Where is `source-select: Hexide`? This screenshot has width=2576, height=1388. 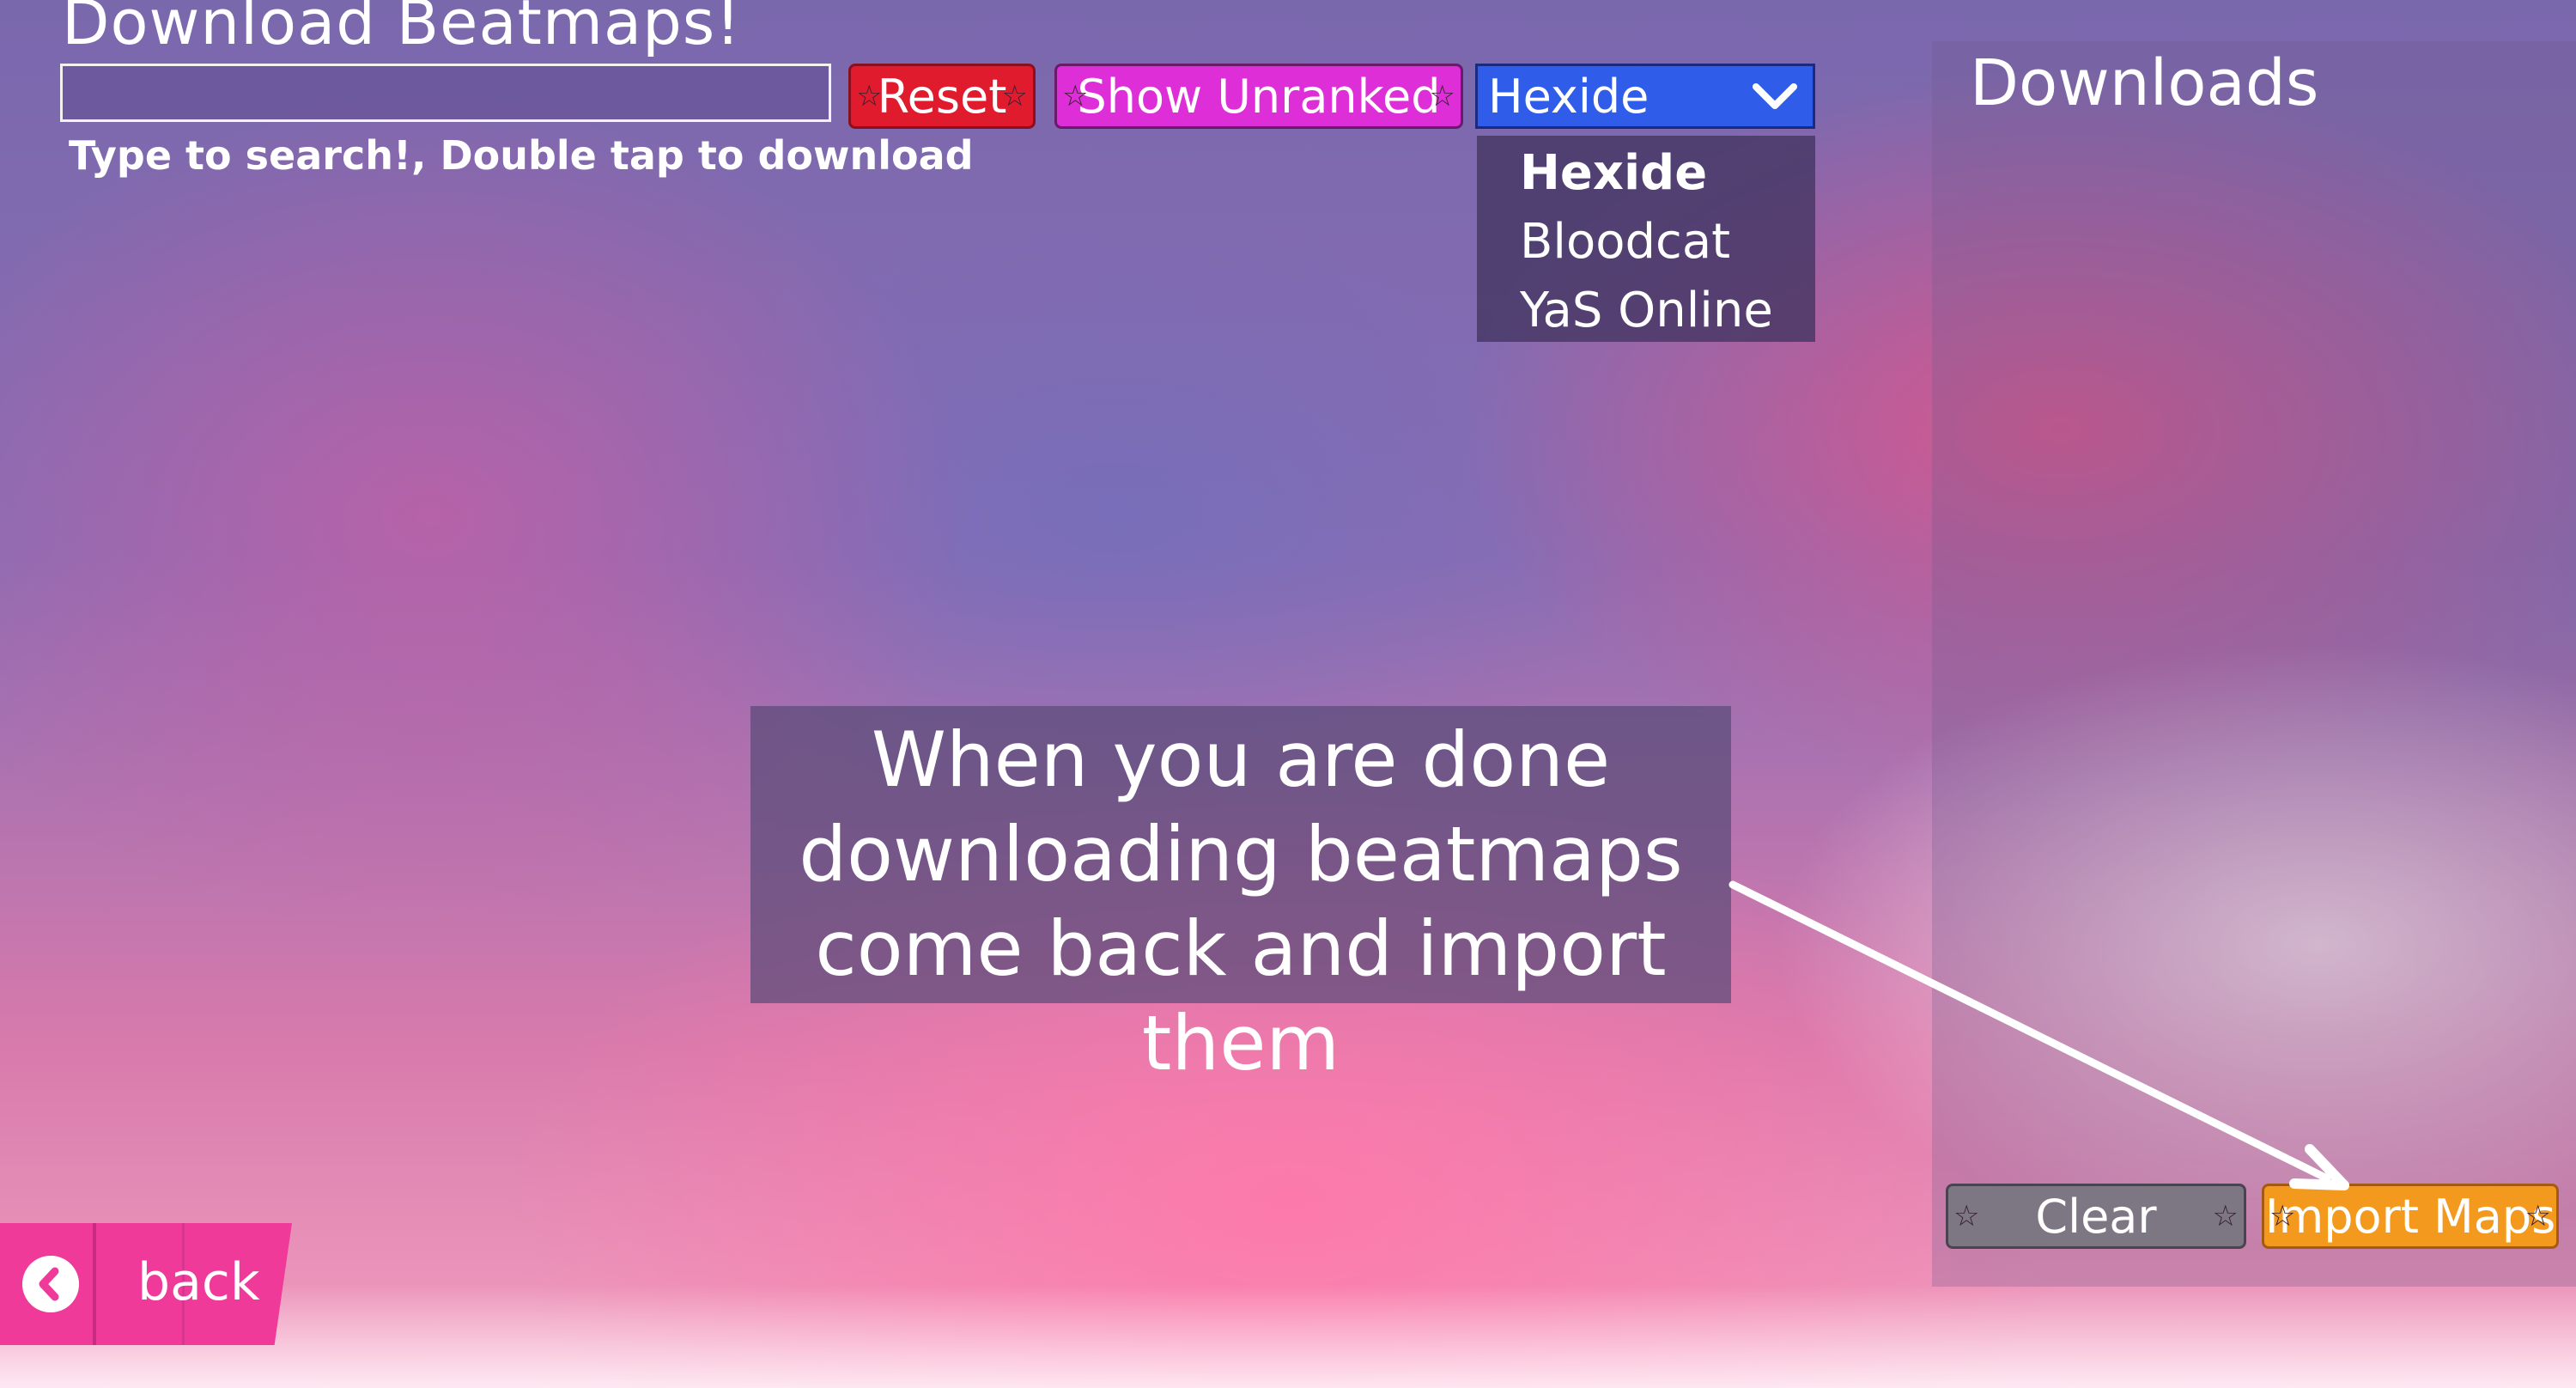
source-select: Hexide is located at coordinates (1645, 96).